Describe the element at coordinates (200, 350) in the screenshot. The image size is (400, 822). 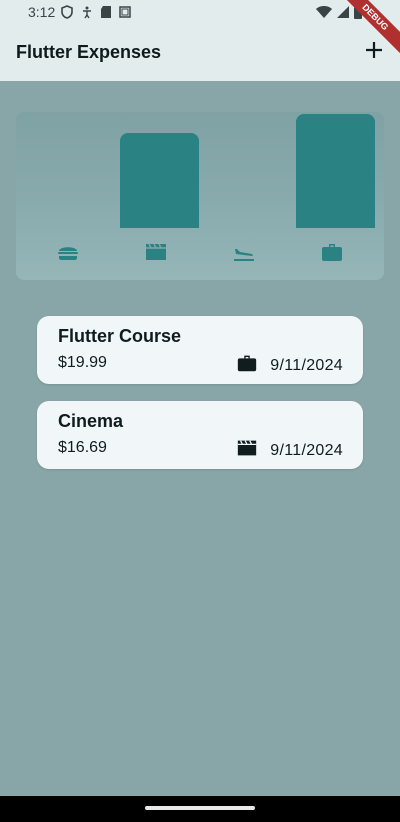
I see `expense-item: Flutter Course $19.99 9/11/2024` at that location.